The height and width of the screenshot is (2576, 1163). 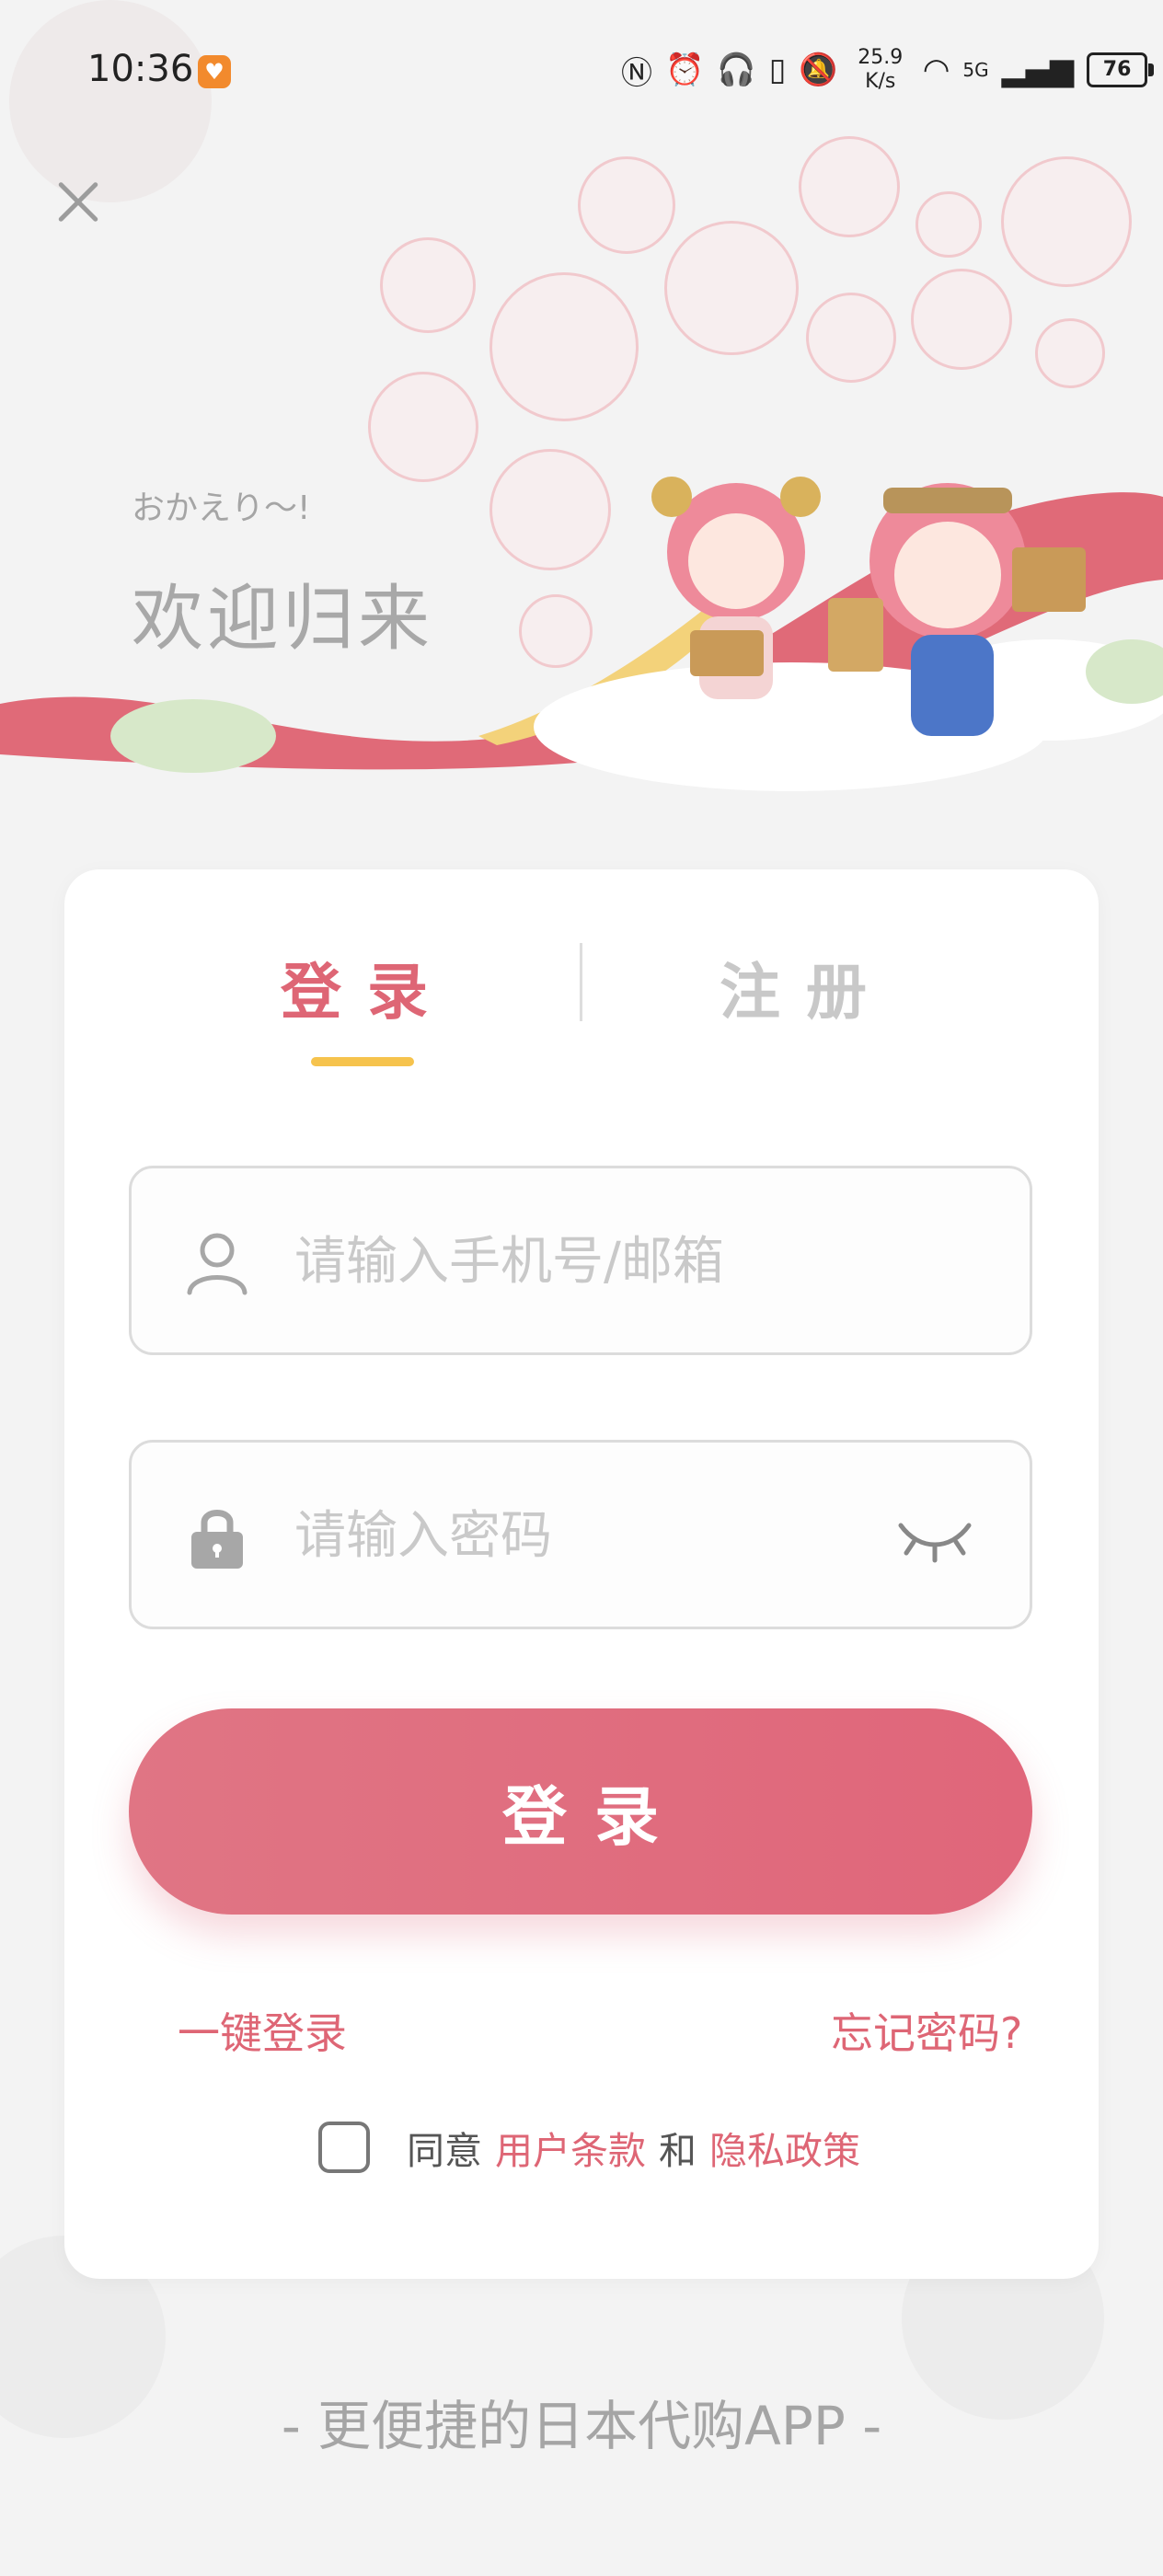 I want to click on net-speed: 25.9 K/s, so click(x=881, y=70).